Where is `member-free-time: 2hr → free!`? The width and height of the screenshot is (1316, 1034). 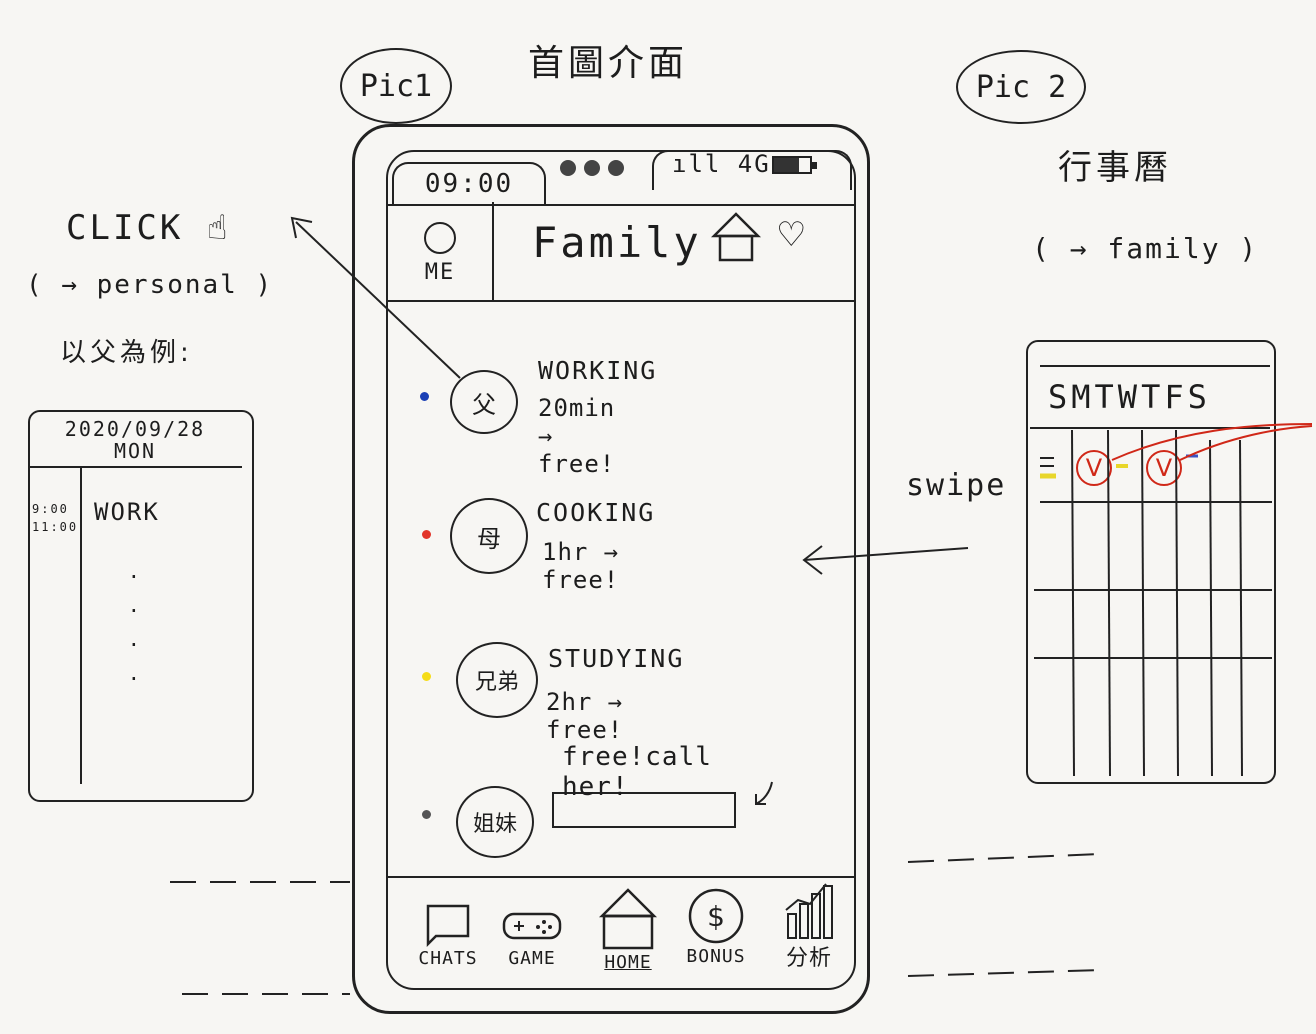
member-free-time: 2hr → free! is located at coordinates (585, 716).